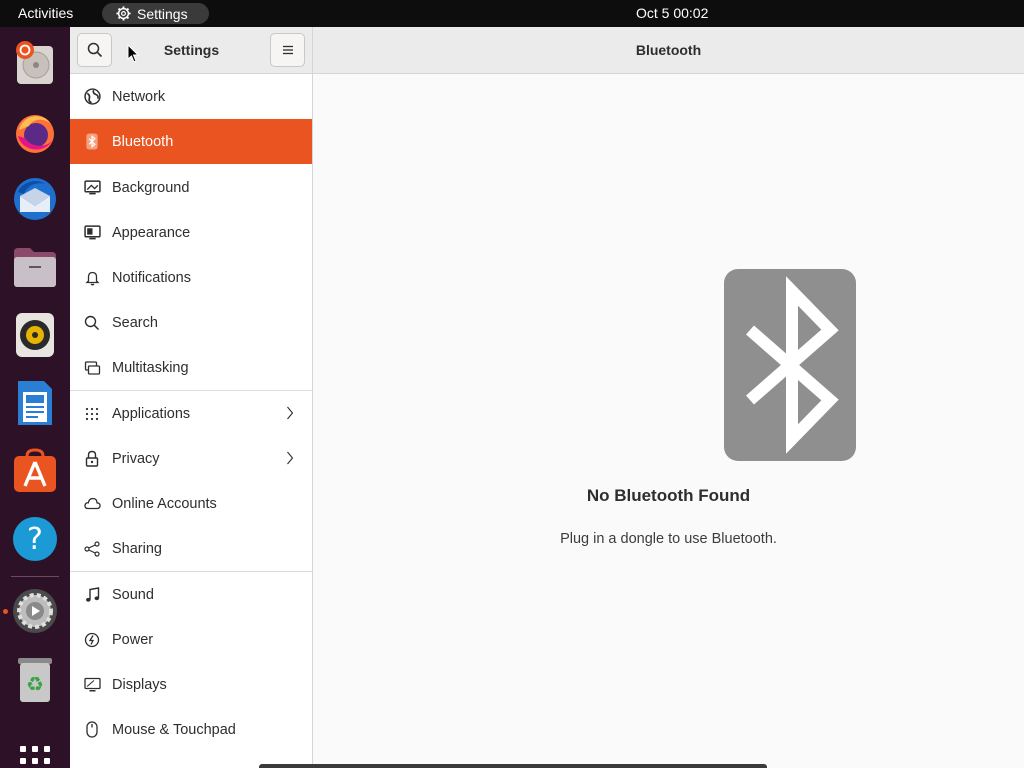  What do you see at coordinates (5, 611) in the screenshot?
I see `running-indicator` at bounding box center [5, 611].